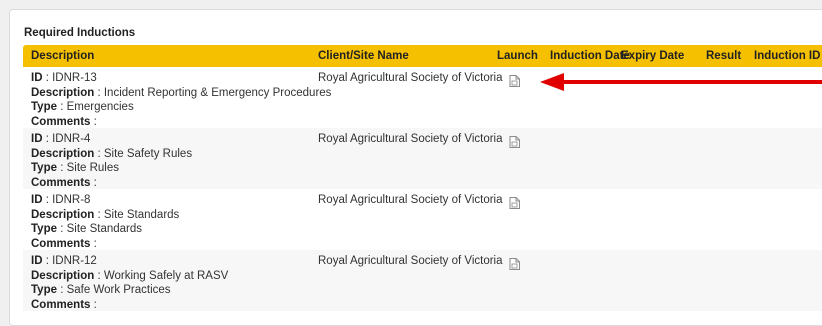 The width and height of the screenshot is (822, 326). I want to click on induction-id-value: IDNR-8, so click(71, 200).